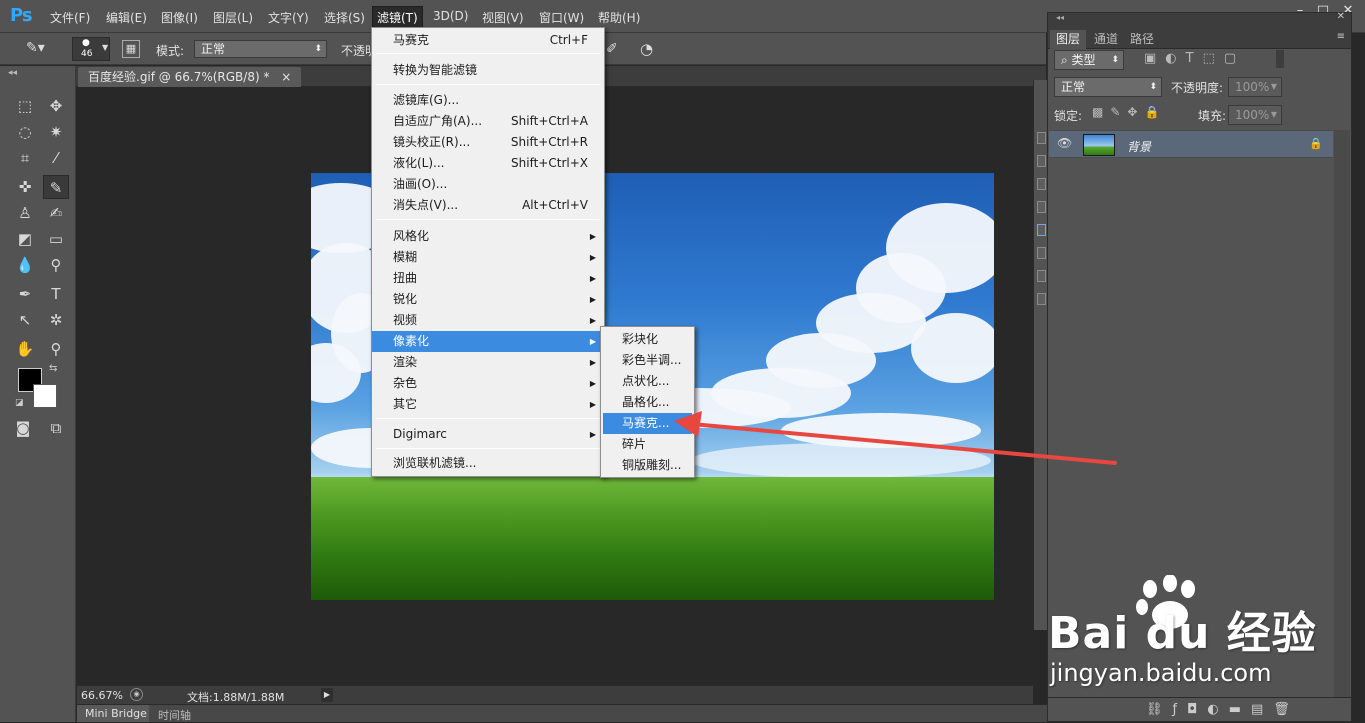 Image resolution: width=1365 pixels, height=723 pixels. What do you see at coordinates (488, 362) in the screenshot?
I see `menu-item-render: 渲染 ▶` at bounding box center [488, 362].